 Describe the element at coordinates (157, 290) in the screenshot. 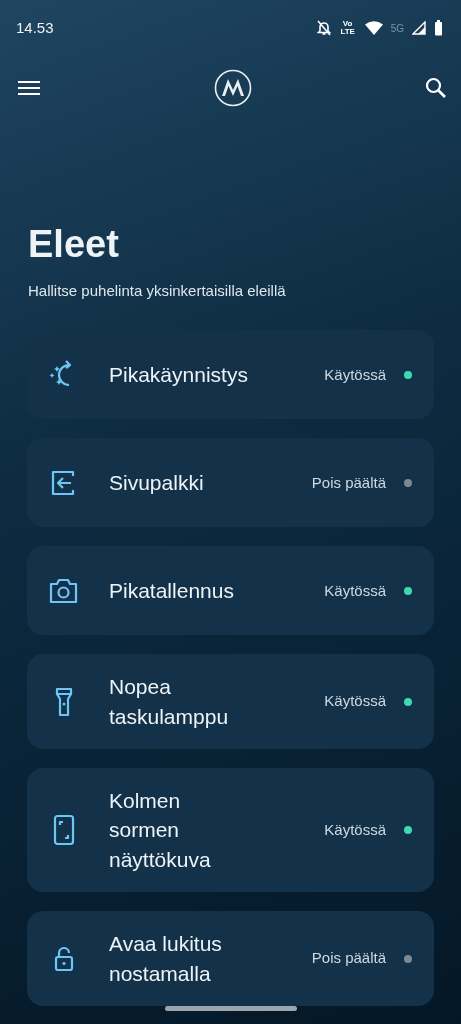

I see `page-subtitle: Hallitse puhelinta yksinkertaisilla eleillä` at that location.